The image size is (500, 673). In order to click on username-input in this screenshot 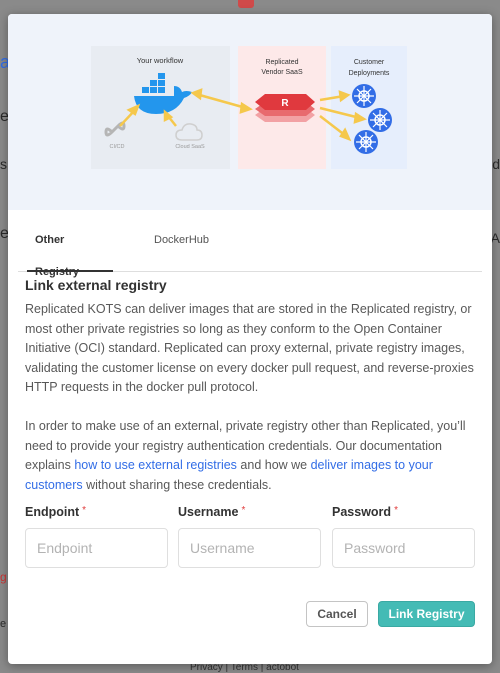, I will do `click(249, 548)`.